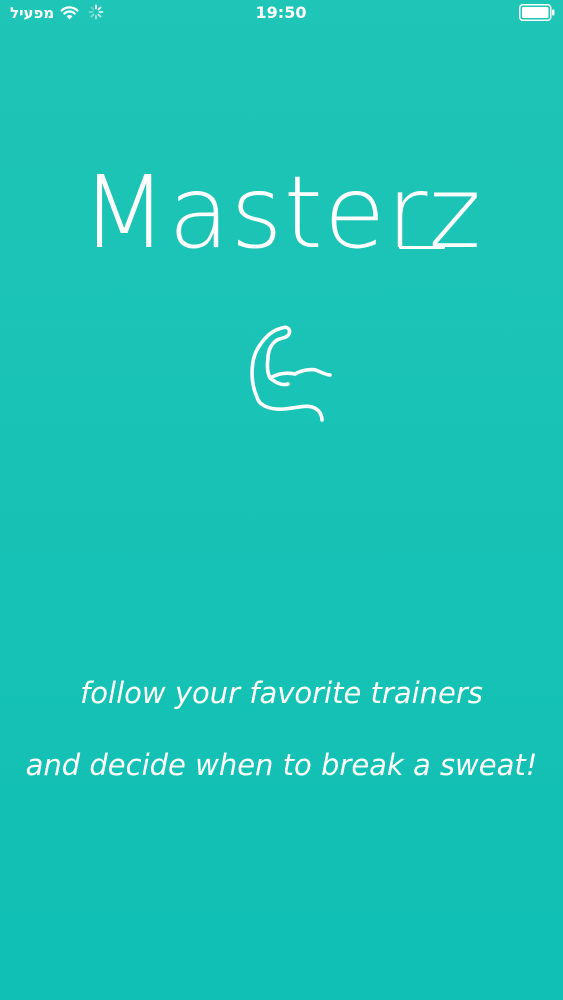 This screenshot has width=563, height=1000. What do you see at coordinates (281, 212) in the screenshot?
I see `app-title: Masterz` at bounding box center [281, 212].